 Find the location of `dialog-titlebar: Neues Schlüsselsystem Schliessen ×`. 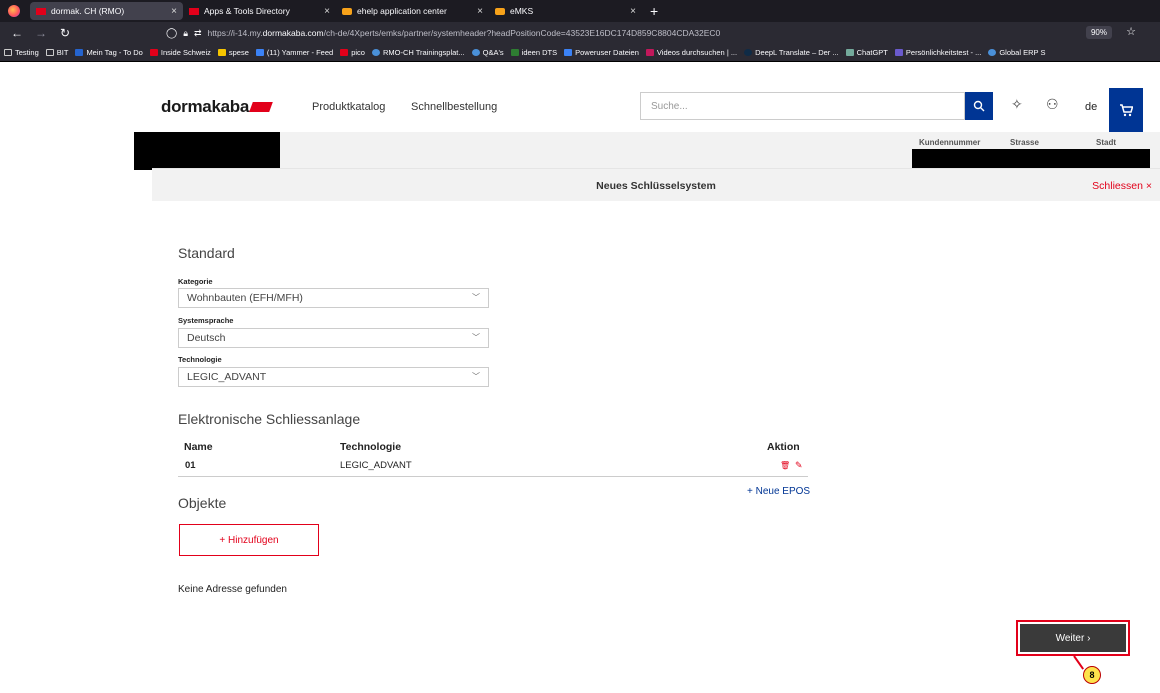

dialog-titlebar: Neues Schlüsselsystem Schliessen × is located at coordinates (656, 184).